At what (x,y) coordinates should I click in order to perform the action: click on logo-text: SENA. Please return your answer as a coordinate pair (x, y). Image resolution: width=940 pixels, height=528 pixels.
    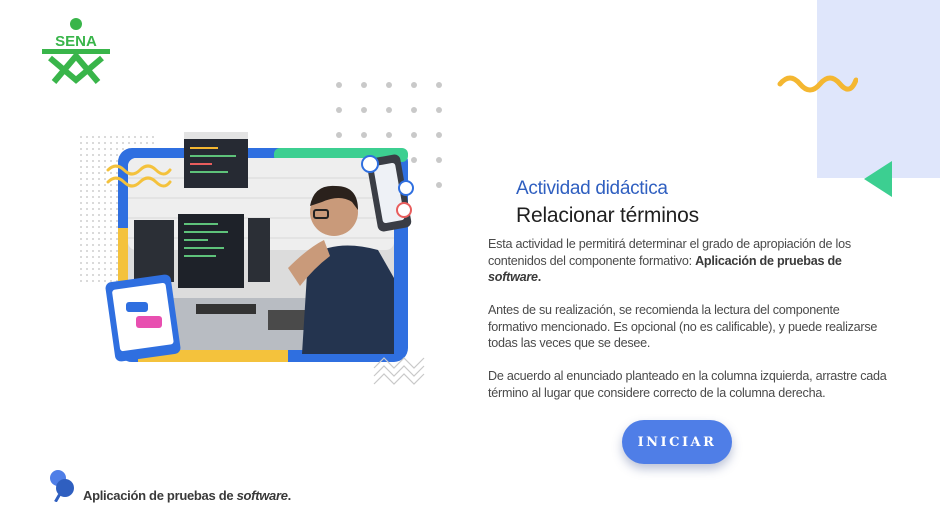
    Looking at the image, I should click on (76, 41).